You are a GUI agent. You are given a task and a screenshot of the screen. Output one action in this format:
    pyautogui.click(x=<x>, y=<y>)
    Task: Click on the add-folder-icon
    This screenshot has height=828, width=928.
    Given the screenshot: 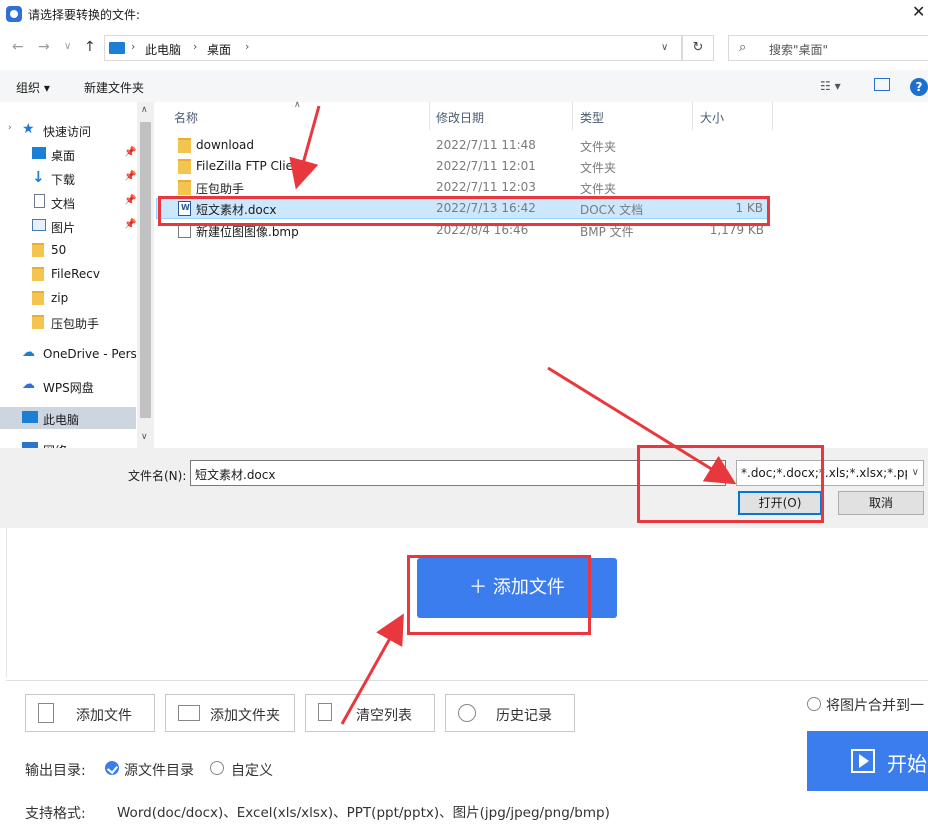 What is the action you would take?
    pyautogui.click(x=189, y=713)
    